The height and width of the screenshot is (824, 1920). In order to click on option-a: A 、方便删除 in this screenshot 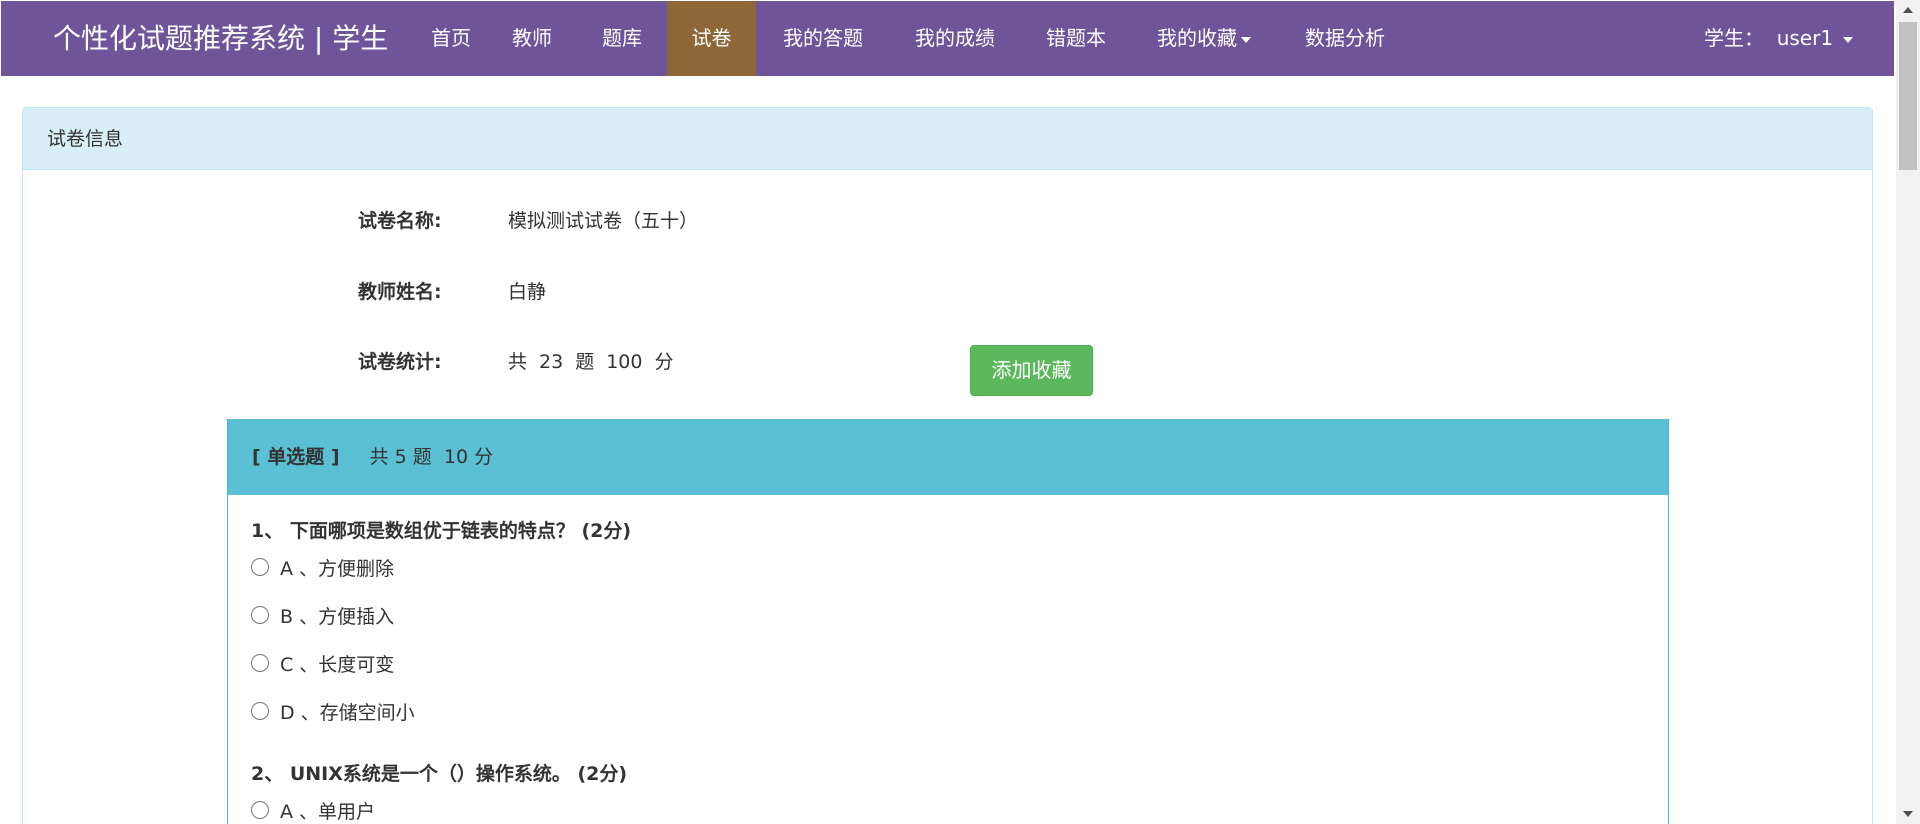, I will do `click(323, 567)`.